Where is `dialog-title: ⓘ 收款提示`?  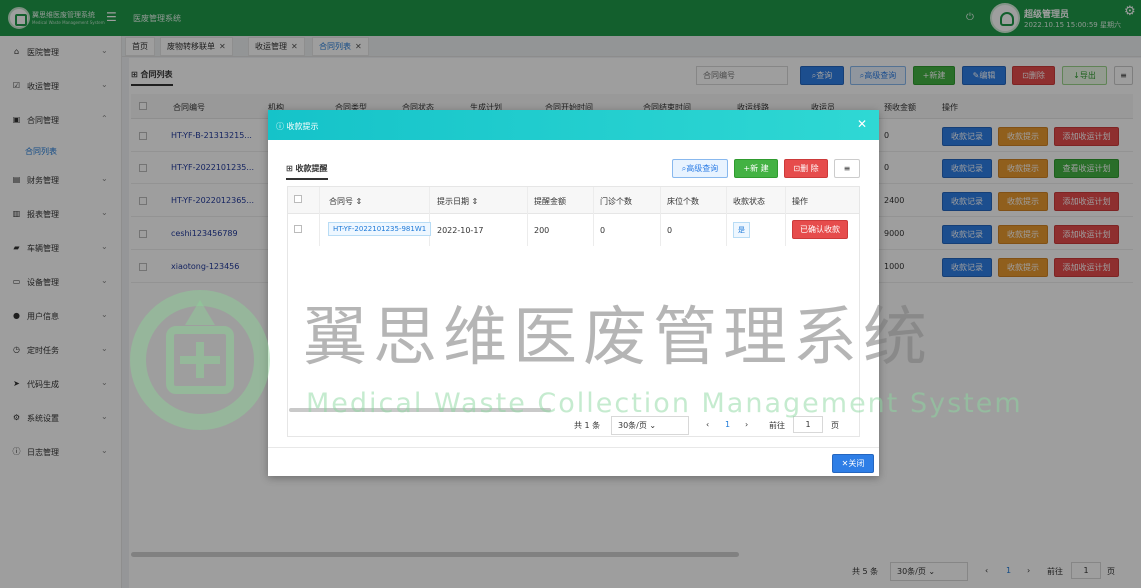
dialog-title: ⓘ 收款提示 is located at coordinates (297, 126).